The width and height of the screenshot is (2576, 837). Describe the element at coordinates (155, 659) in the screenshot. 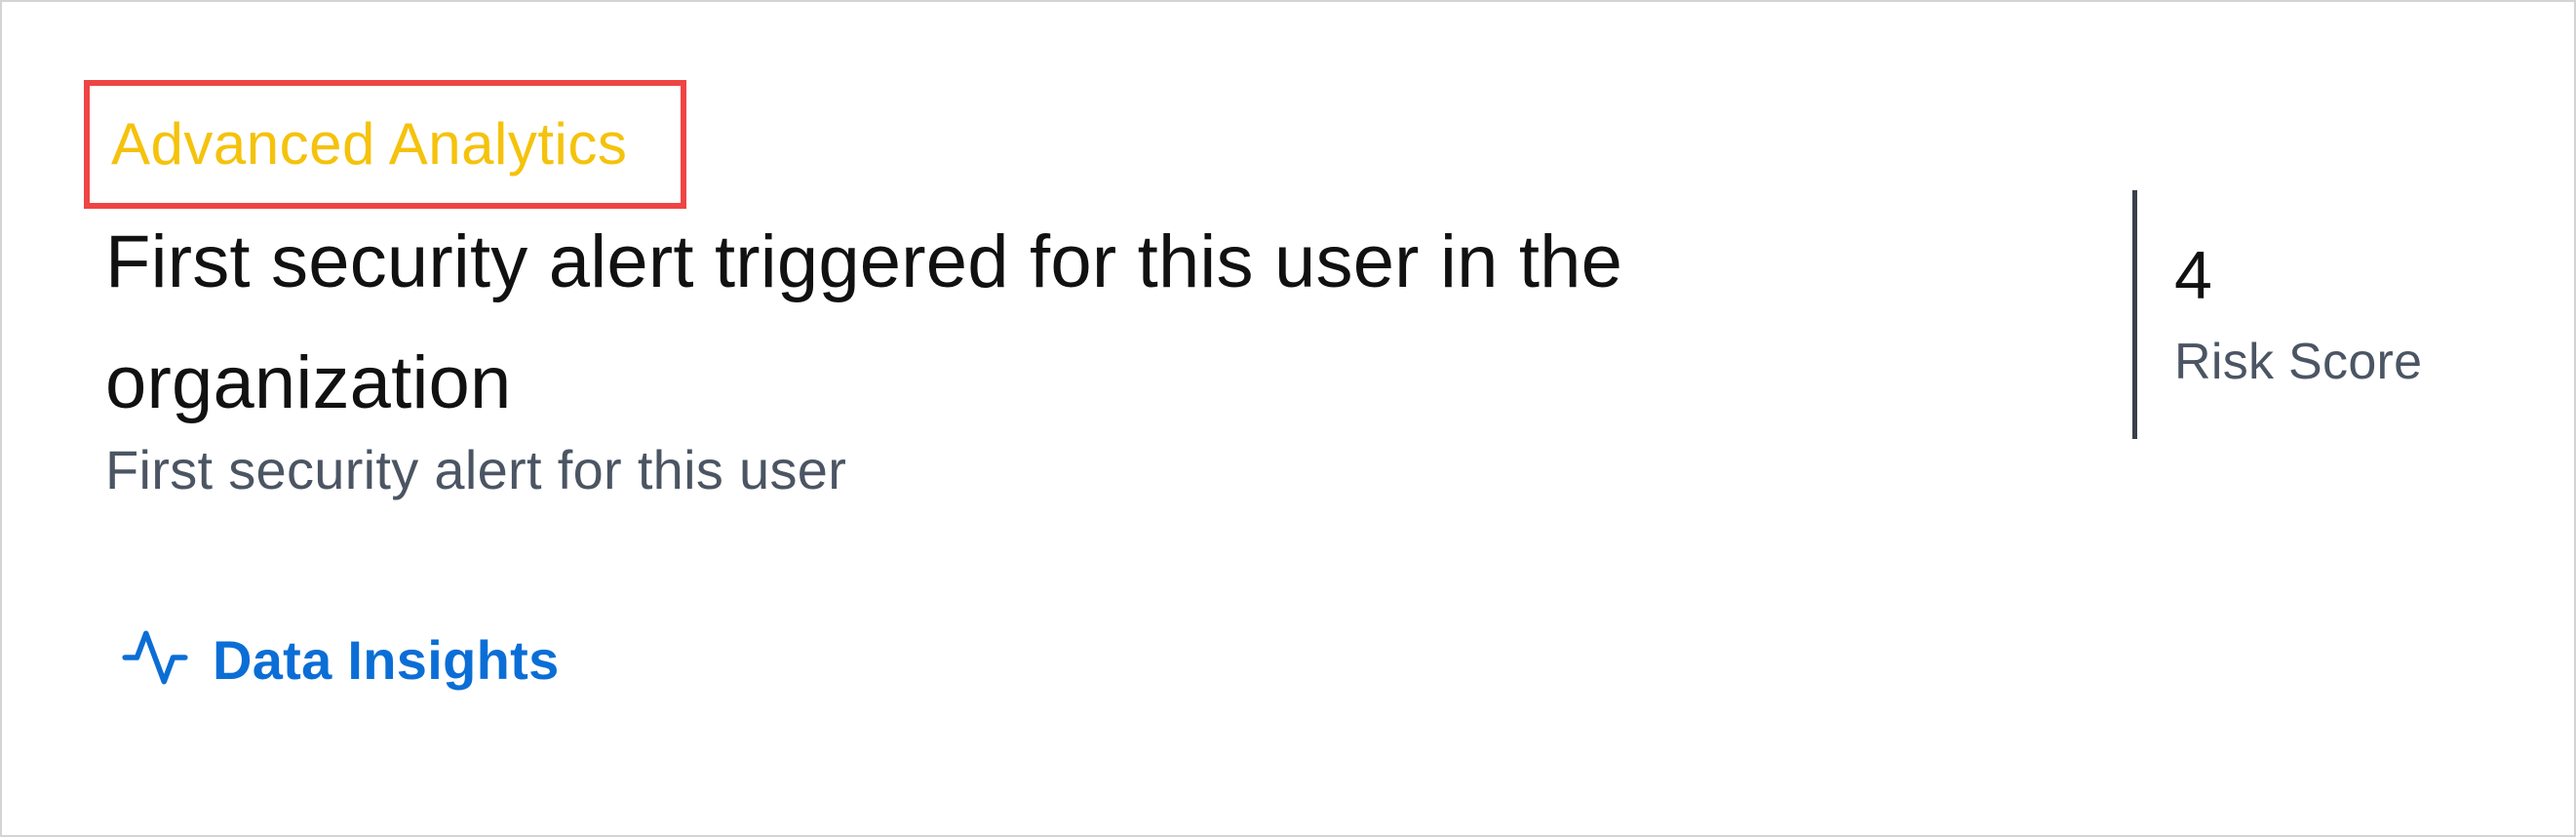

I see `activity-icon` at that location.